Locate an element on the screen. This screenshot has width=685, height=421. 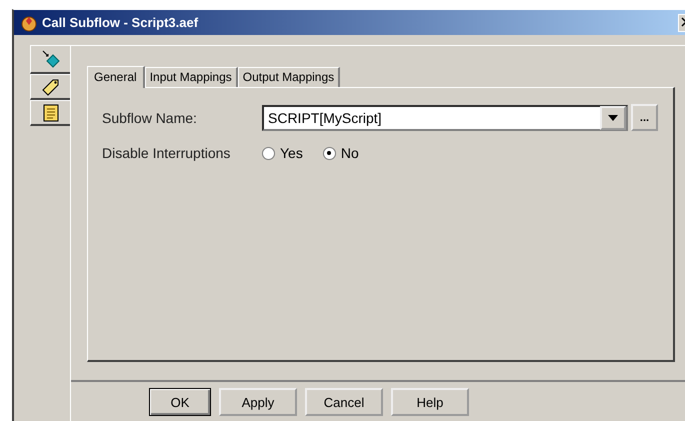
note-icon is located at coordinates (50, 113).